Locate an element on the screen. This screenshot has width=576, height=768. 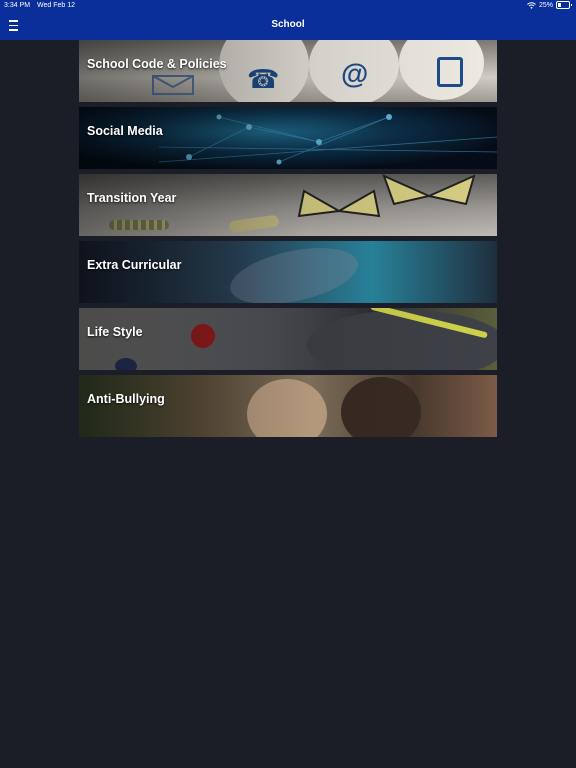
tile-label: School Code & Policies is located at coordinates (157, 64).